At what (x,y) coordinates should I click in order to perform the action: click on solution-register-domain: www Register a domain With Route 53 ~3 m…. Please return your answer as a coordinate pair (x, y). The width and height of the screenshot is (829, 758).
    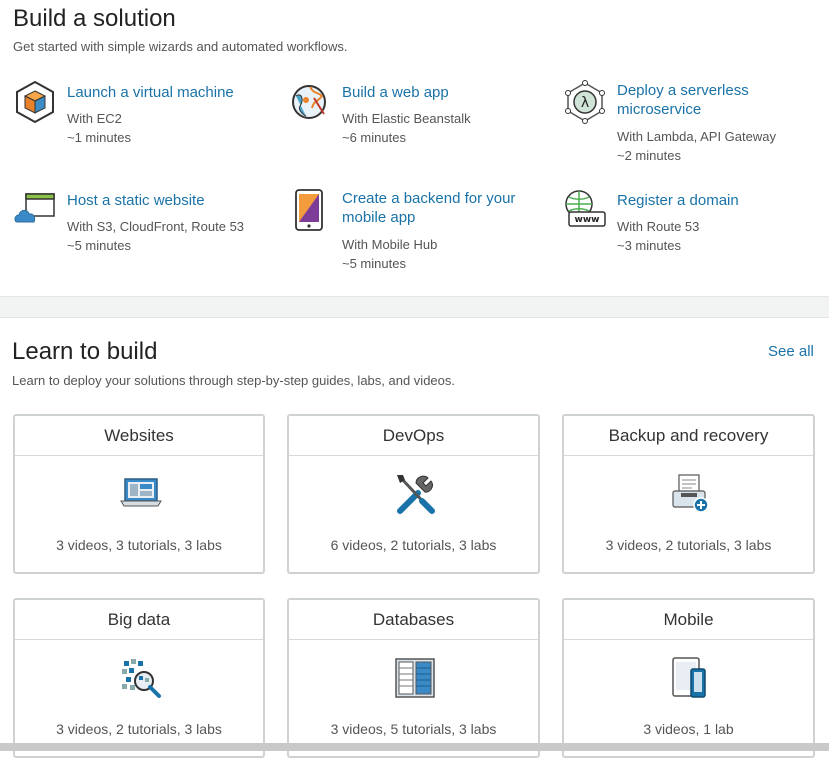
    Looking at the image, I should click on (693, 228).